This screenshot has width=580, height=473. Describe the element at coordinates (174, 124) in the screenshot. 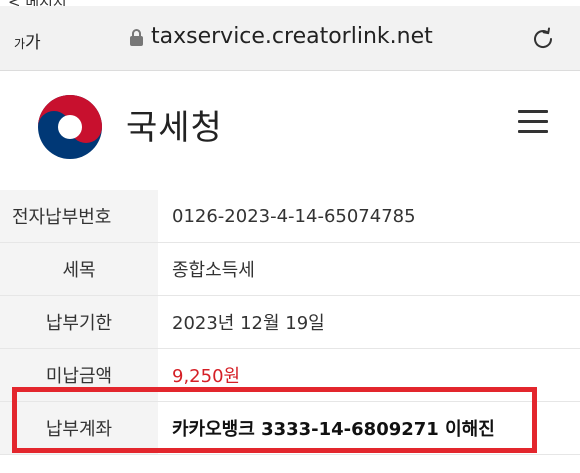

I see `org-name: 국세청` at that location.